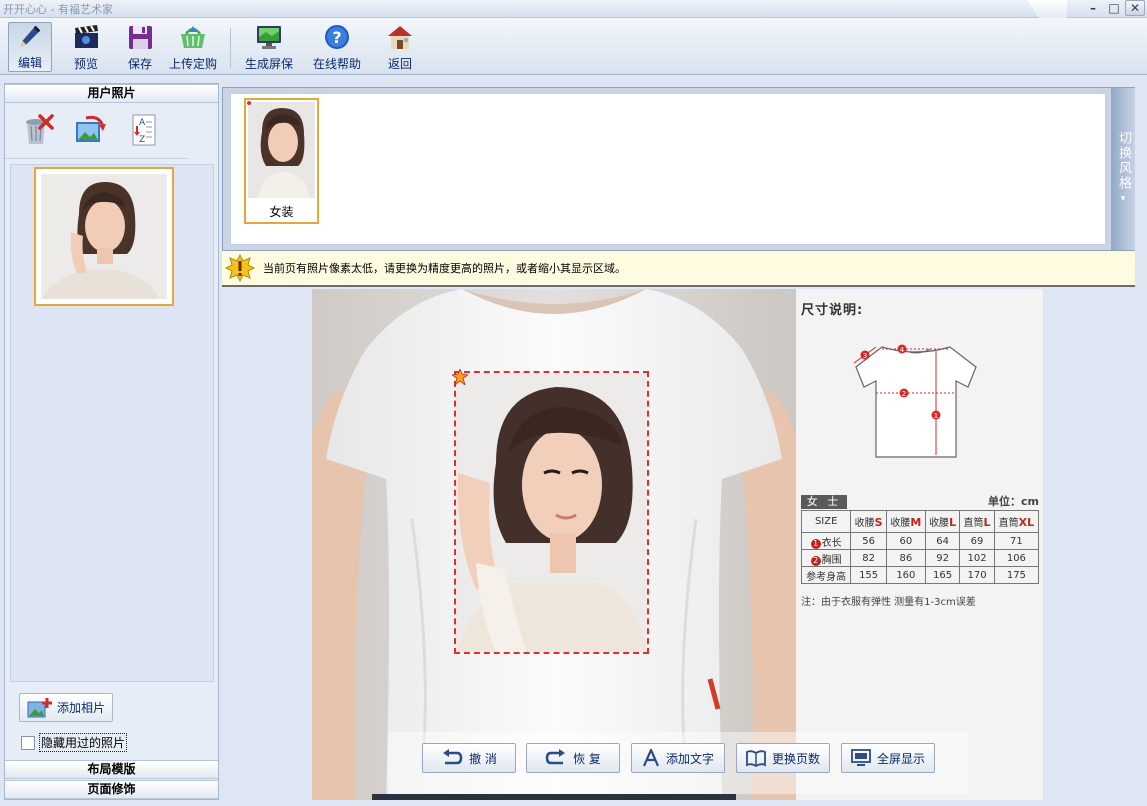  What do you see at coordinates (826, 575) in the screenshot?
I see `table-cell: 参考身高` at bounding box center [826, 575].